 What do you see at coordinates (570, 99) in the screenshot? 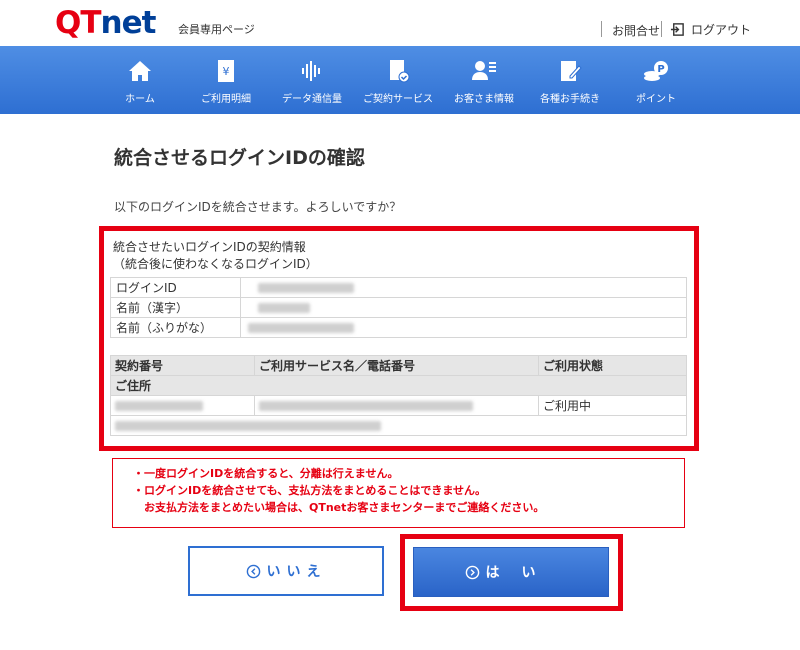
I see `nav-label: 各種お手続き` at bounding box center [570, 99].